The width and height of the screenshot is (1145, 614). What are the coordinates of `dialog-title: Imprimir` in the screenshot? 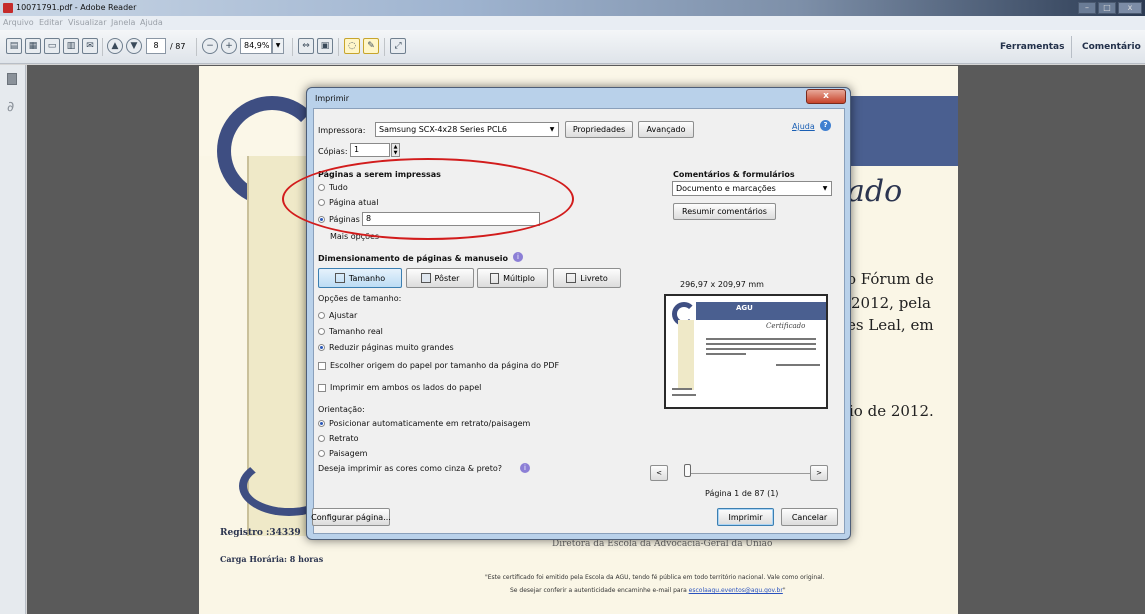 It's located at (332, 98).